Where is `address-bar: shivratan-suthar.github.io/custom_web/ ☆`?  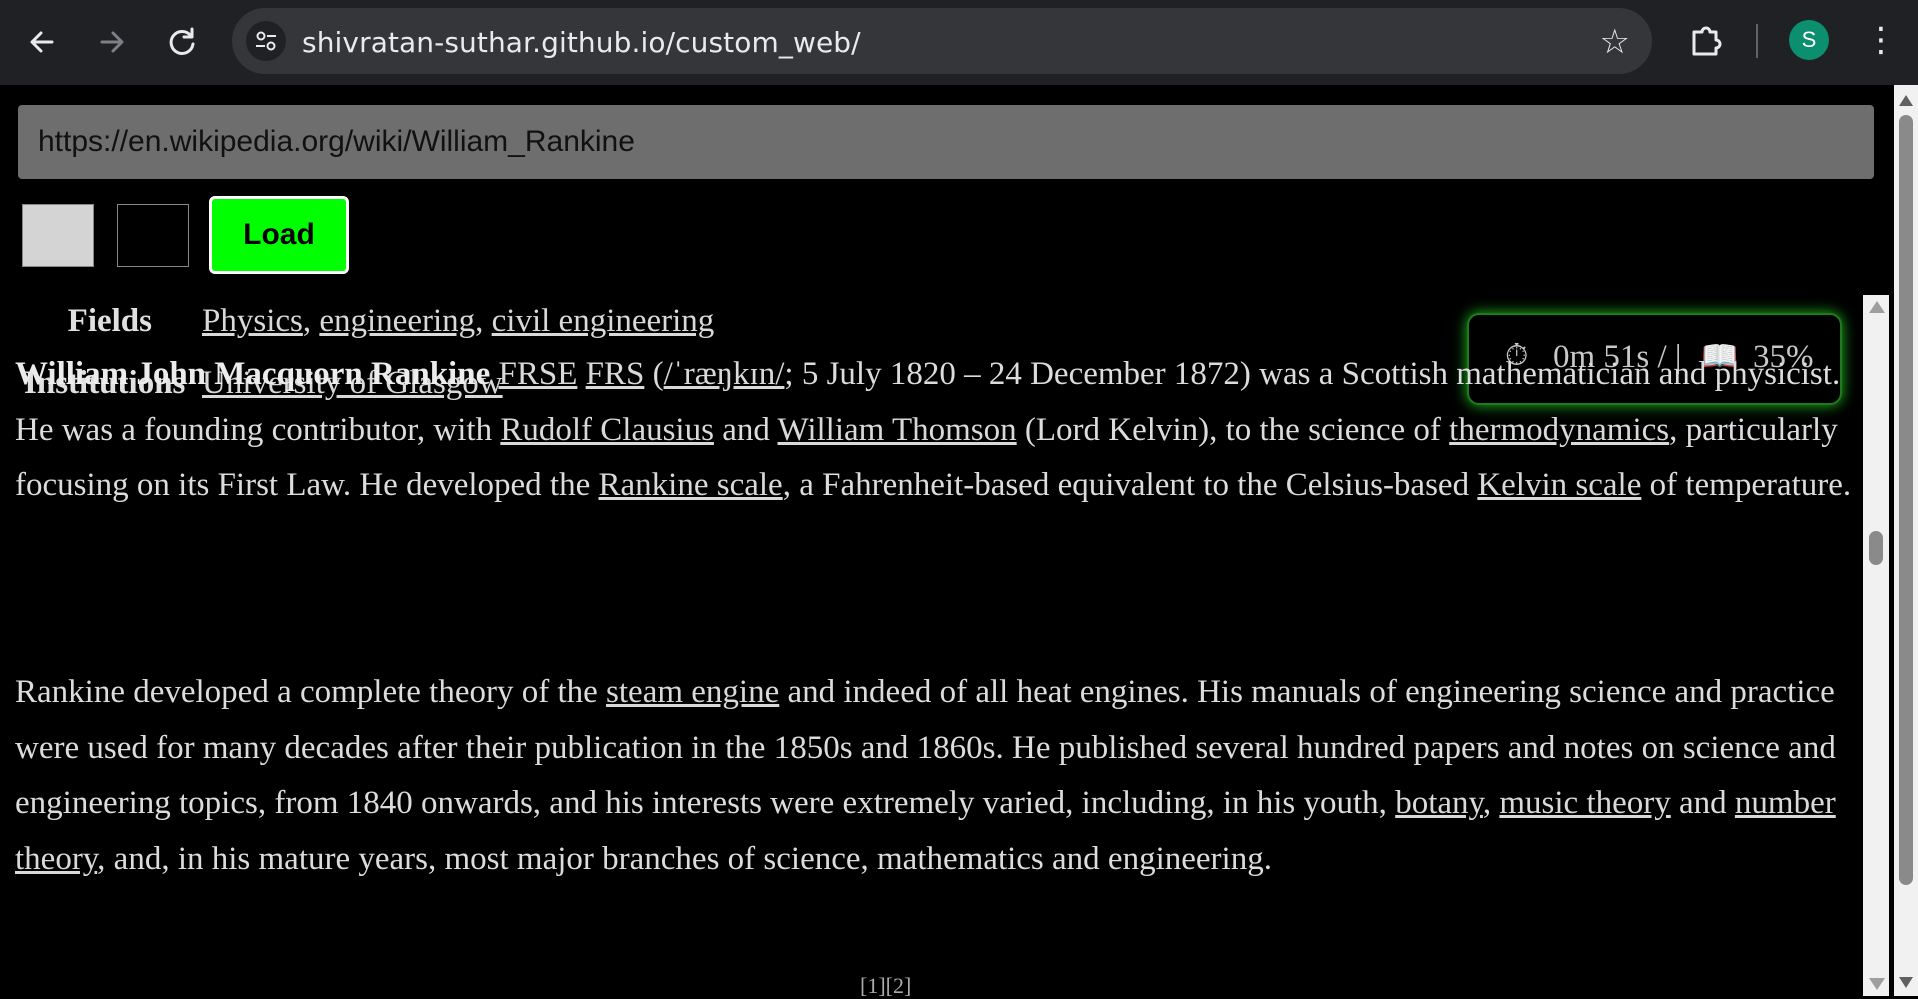 address-bar: shivratan-suthar.github.io/custom_web/ ☆ is located at coordinates (942, 41).